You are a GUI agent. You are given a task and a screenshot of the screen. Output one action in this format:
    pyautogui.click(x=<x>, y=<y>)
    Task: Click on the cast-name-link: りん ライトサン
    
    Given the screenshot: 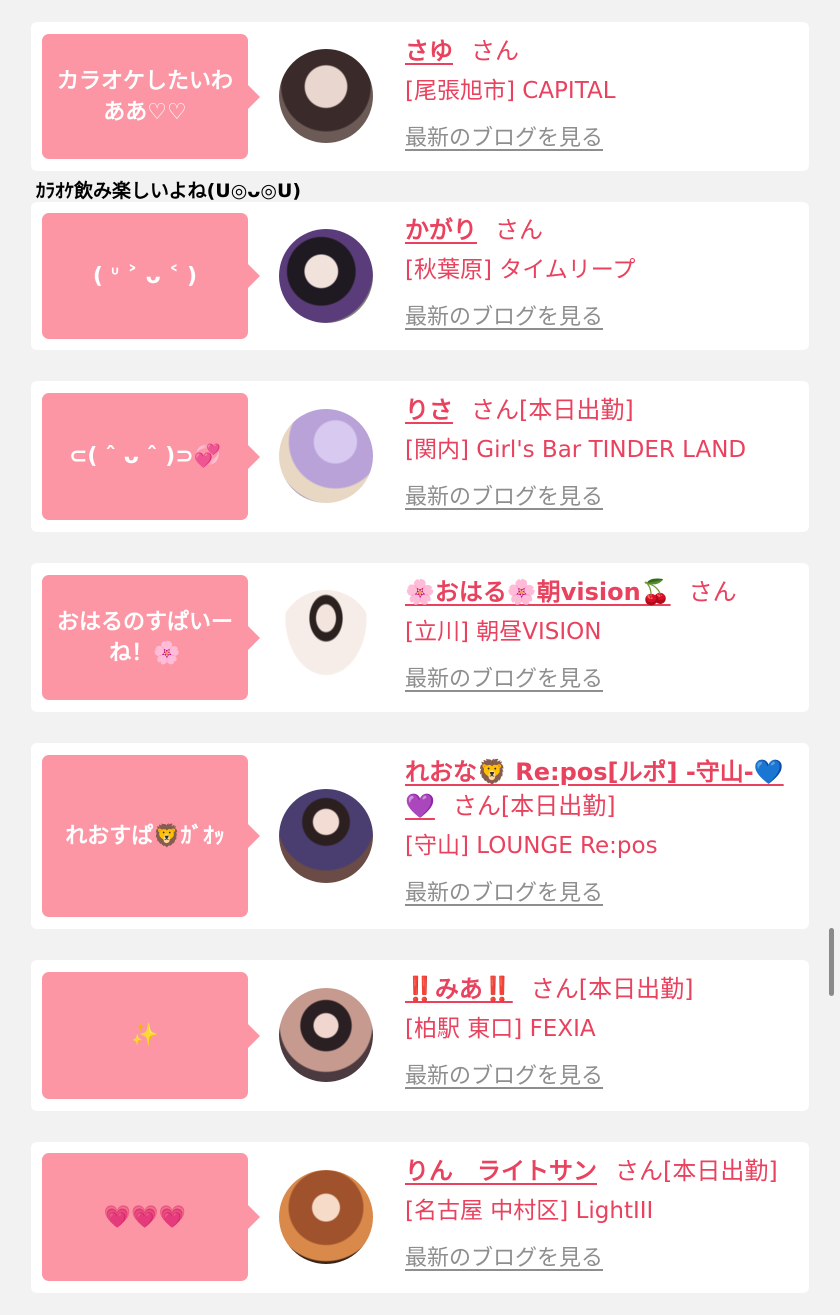 What is the action you would take?
    pyautogui.click(x=501, y=1171)
    